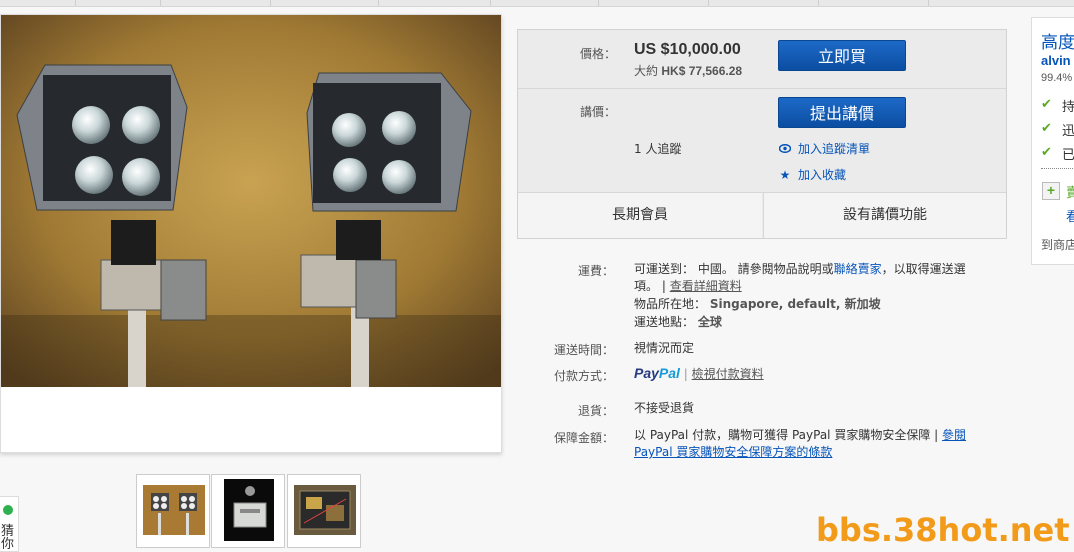  Describe the element at coordinates (1068, 155) in the screenshot. I see `seller-trait-3: 已` at that location.